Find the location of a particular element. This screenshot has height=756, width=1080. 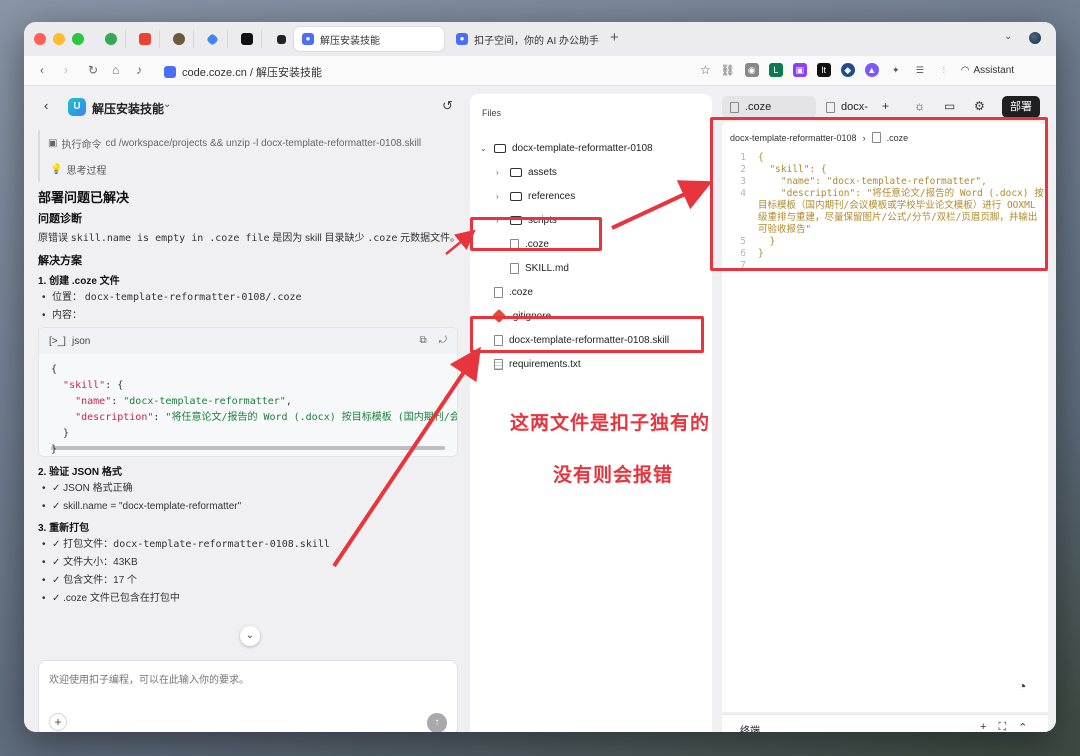

tree-item-file: SKILL.md is located at coordinates (539, 268).